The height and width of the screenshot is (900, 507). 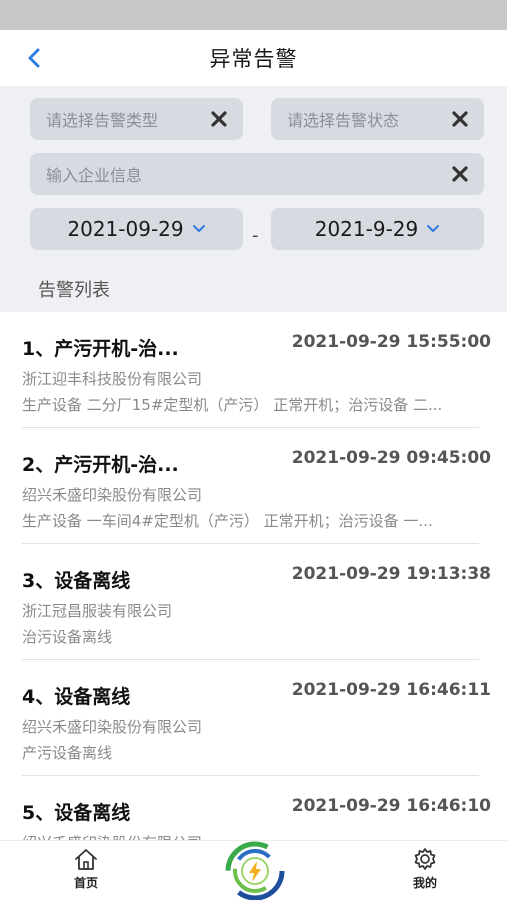 I want to click on alarm-detail: 治污设备离线, so click(x=67, y=637).